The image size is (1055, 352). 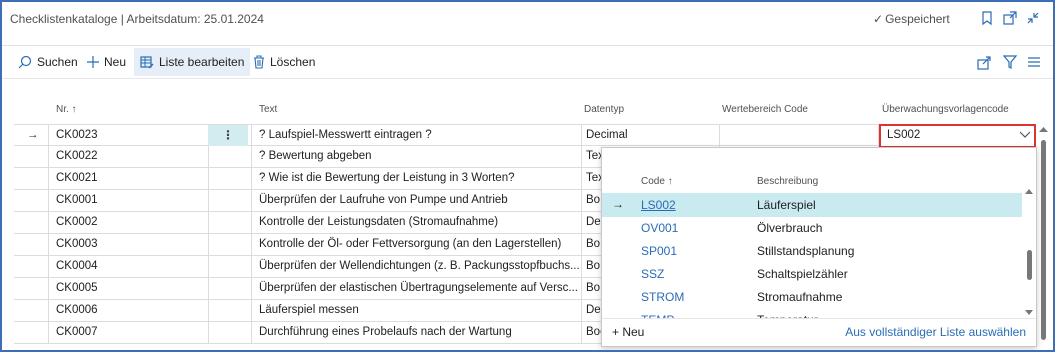 I want to click on column-header-datatype: Datentyp, so click(x=604, y=109).